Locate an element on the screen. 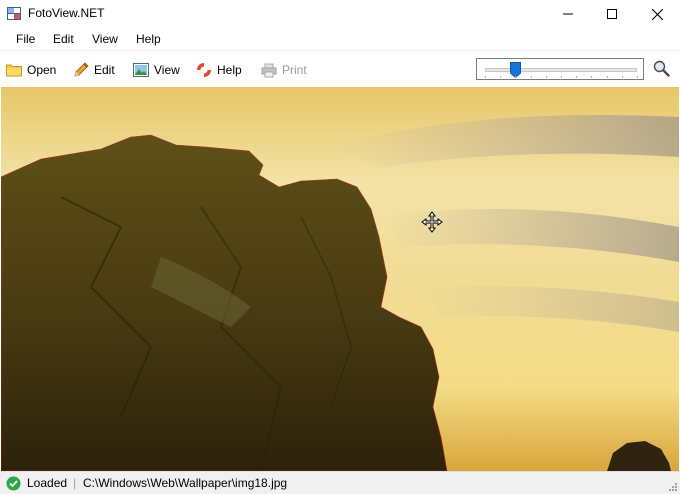  close-icon is located at coordinates (657, 14).